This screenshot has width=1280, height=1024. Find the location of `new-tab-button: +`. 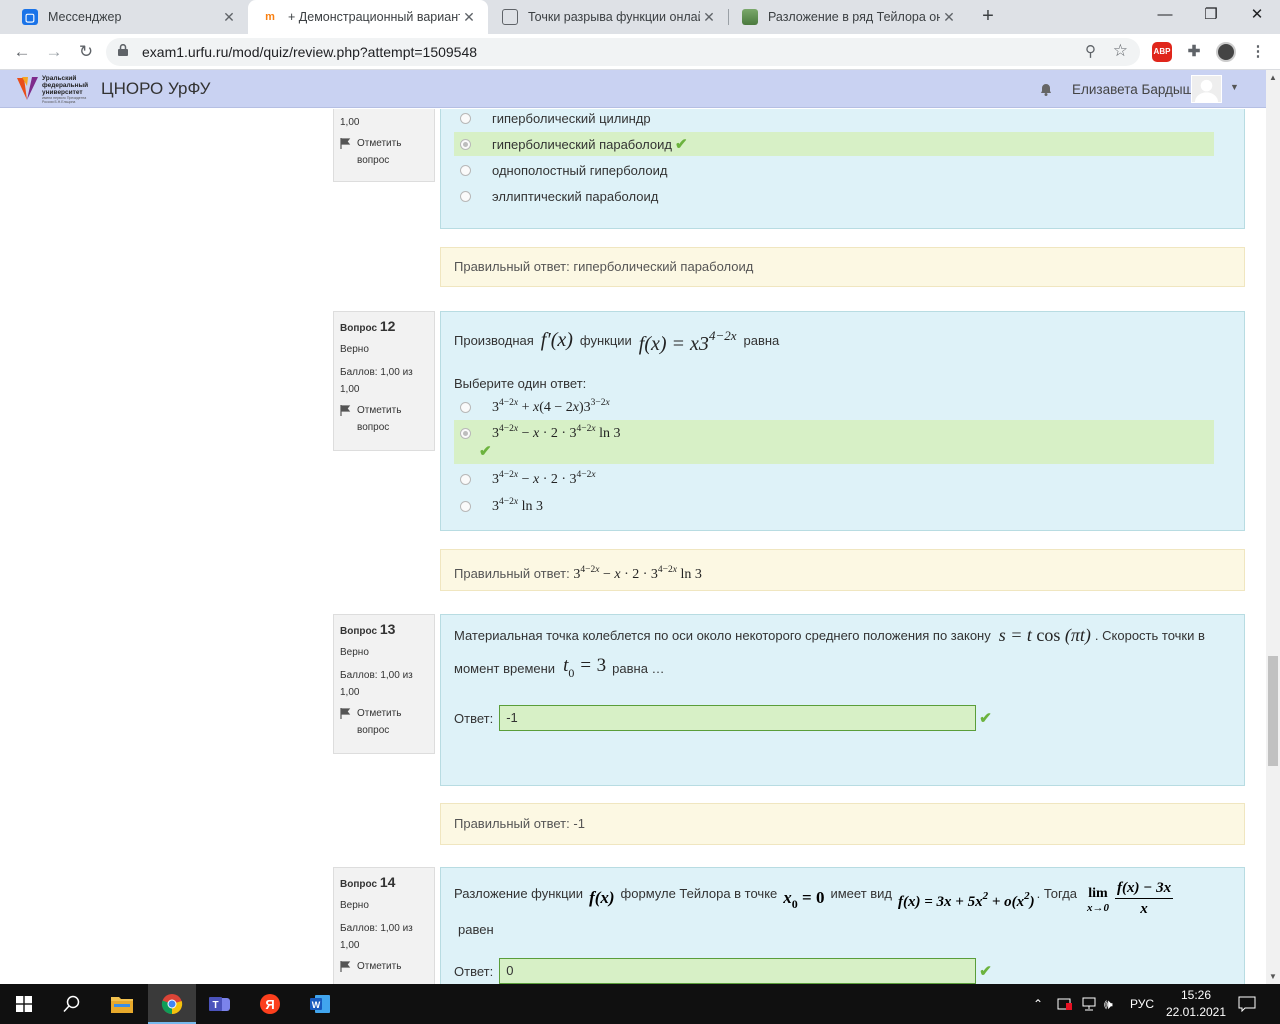

new-tab-button: + is located at coordinates (988, 17).